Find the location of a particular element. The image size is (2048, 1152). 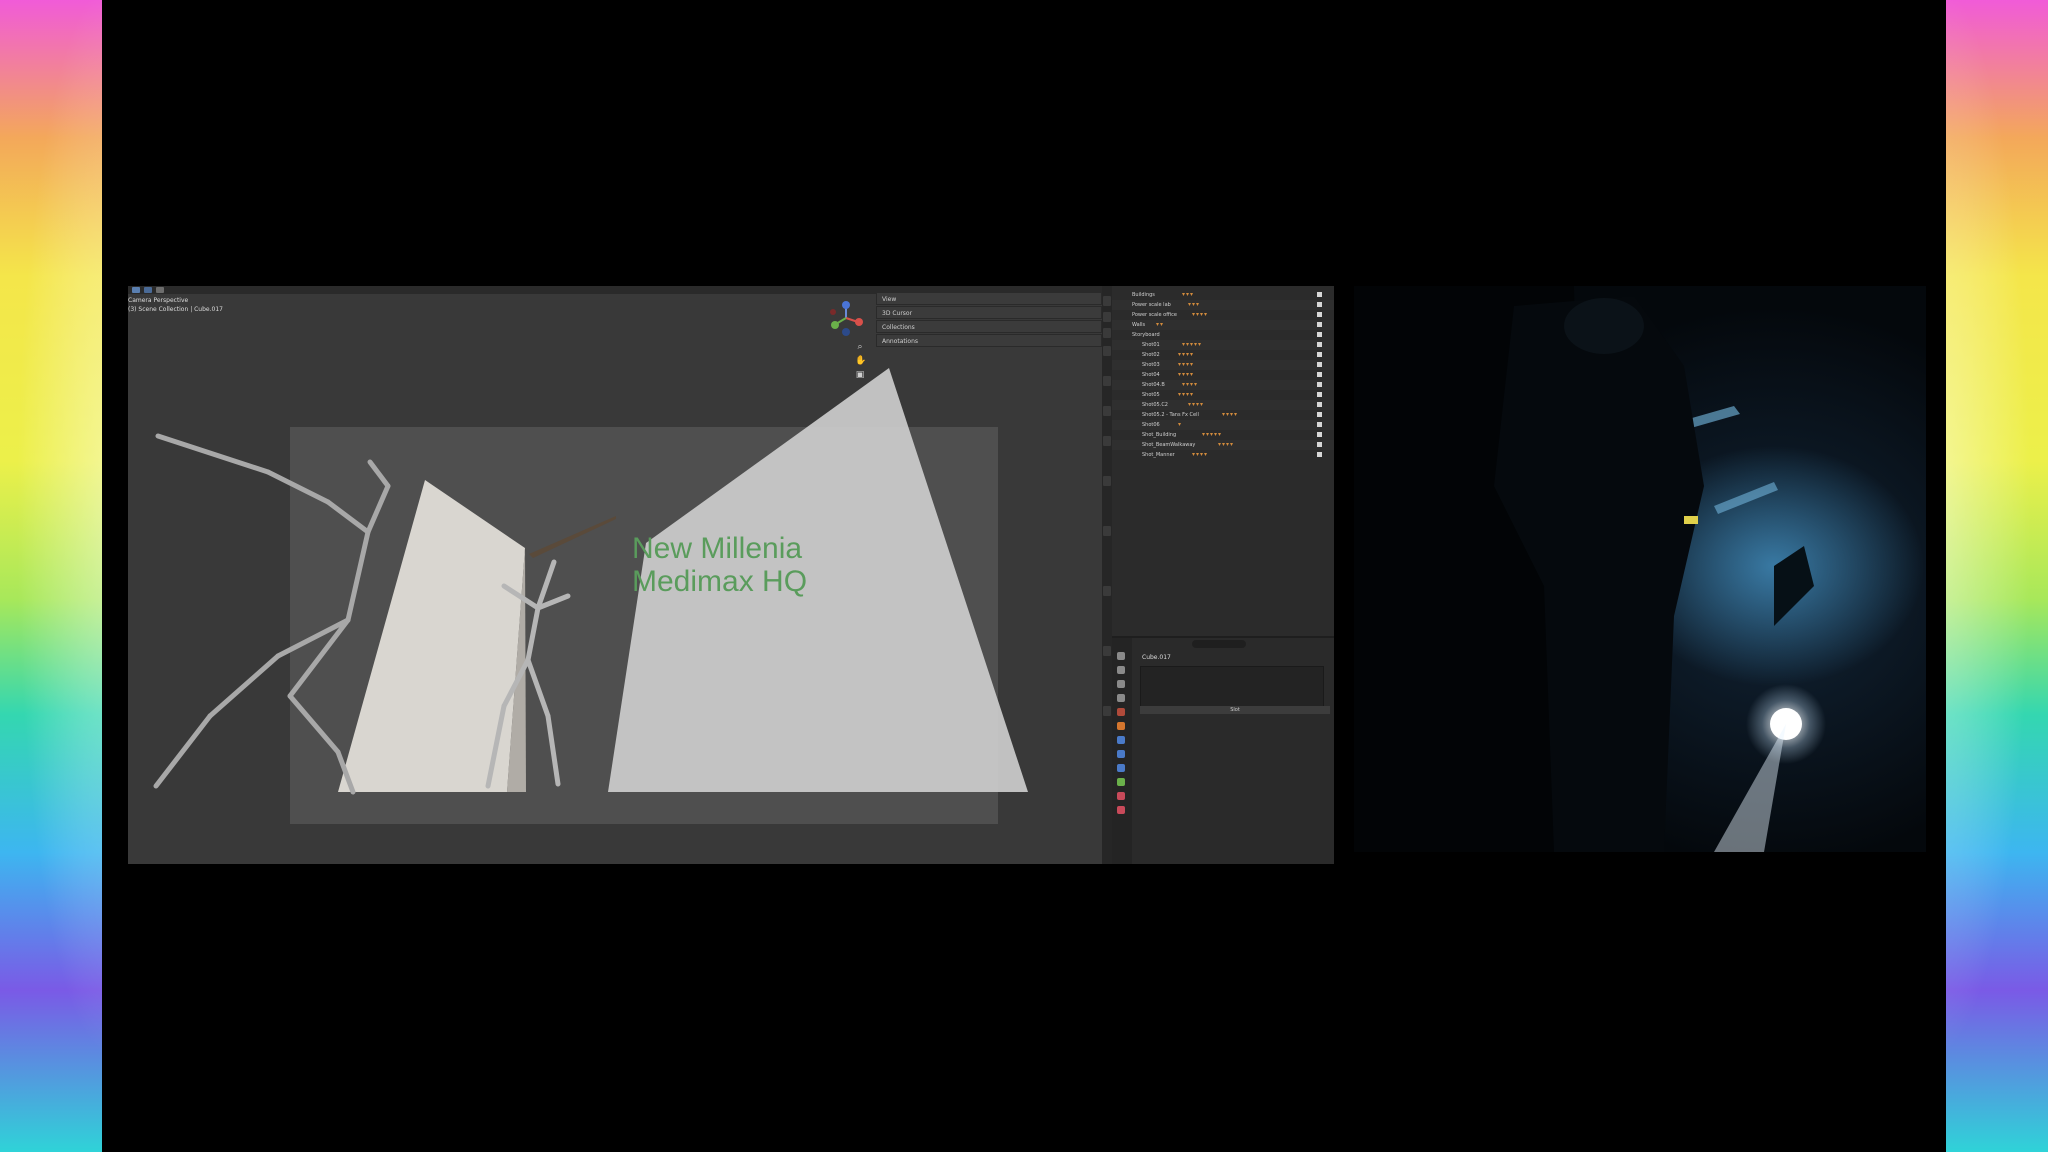

texture-icon is located at coordinates (1121, 810).